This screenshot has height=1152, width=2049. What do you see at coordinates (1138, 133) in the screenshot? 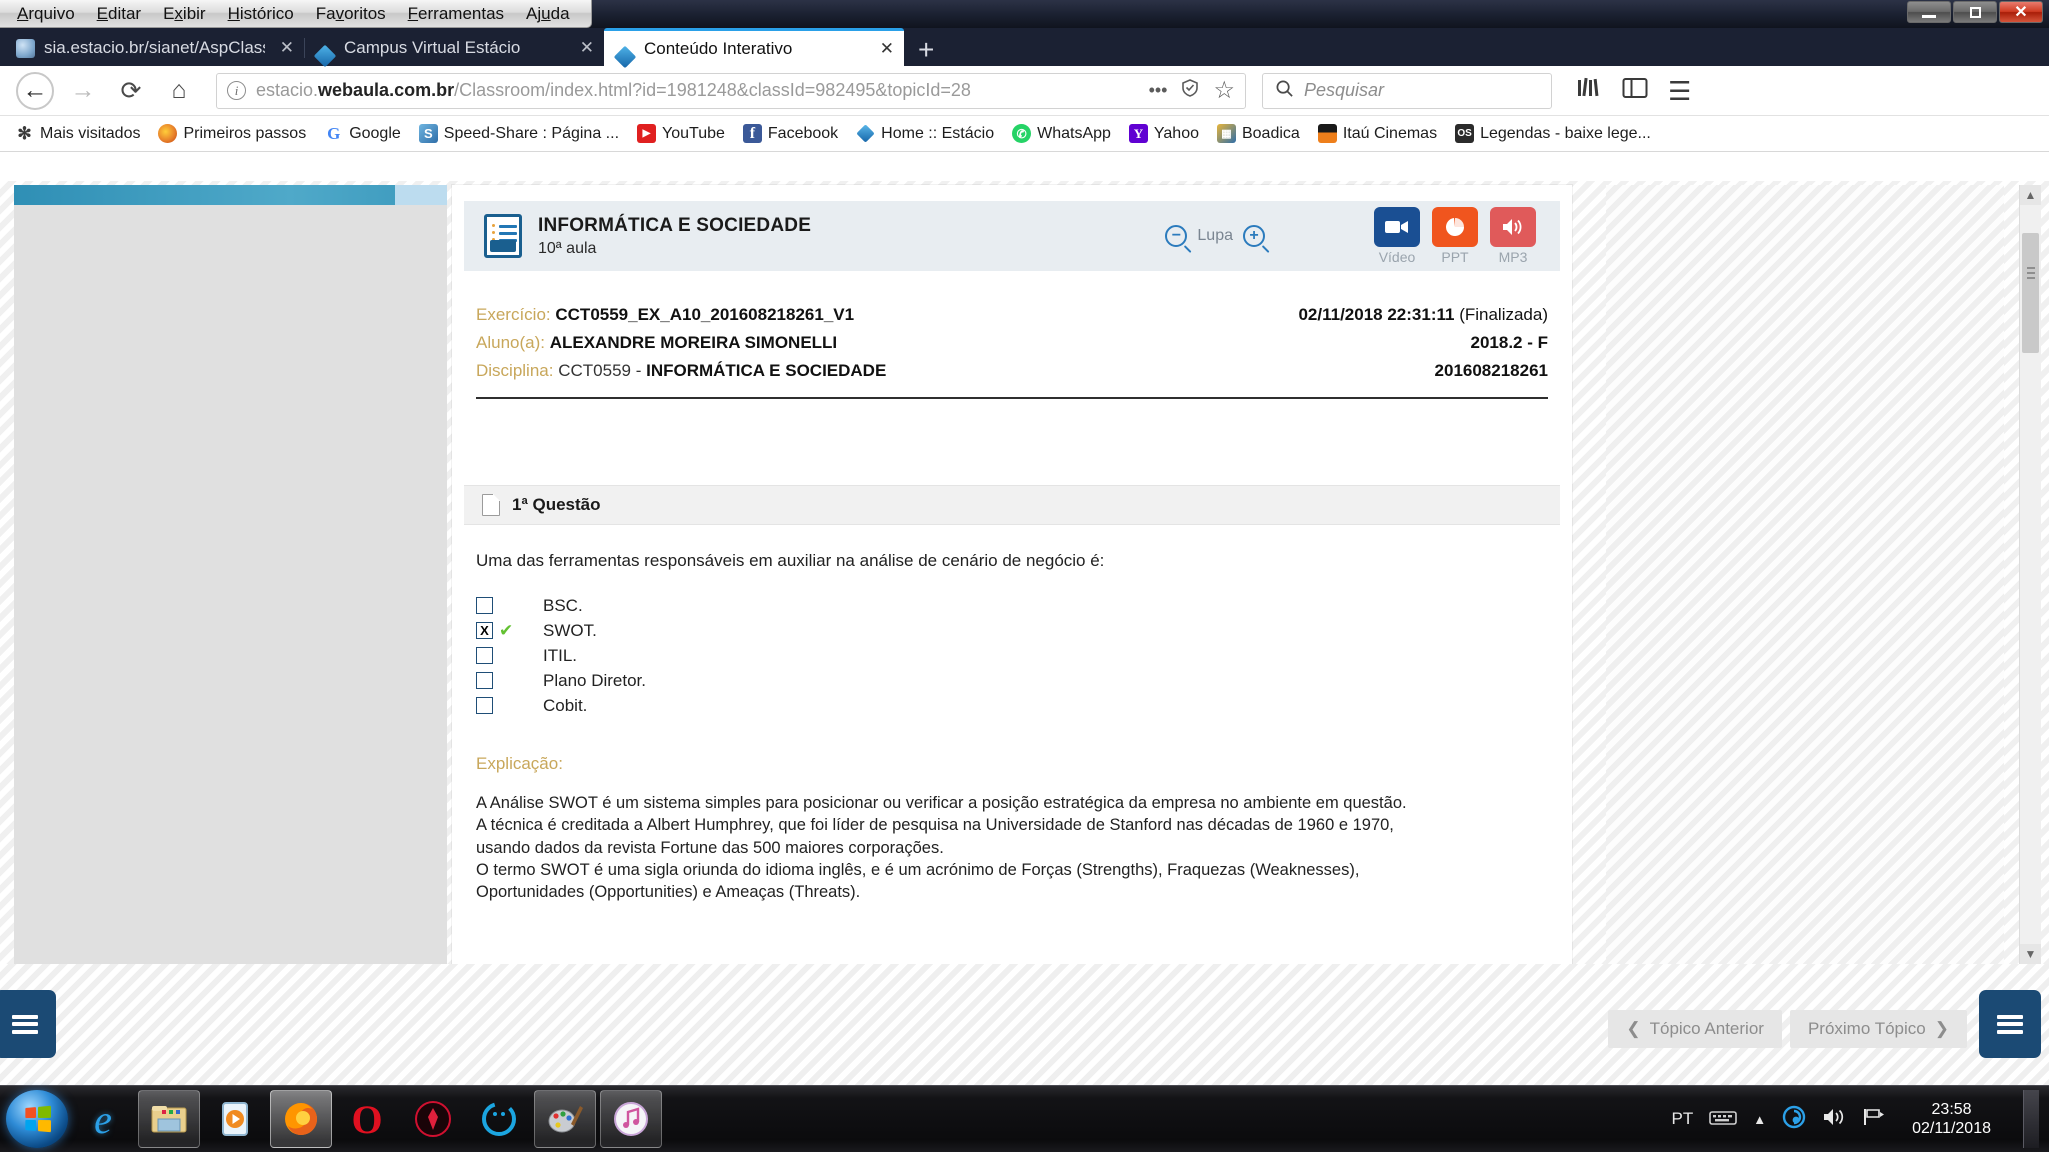
I see `yahoo-icon: Y` at bounding box center [1138, 133].